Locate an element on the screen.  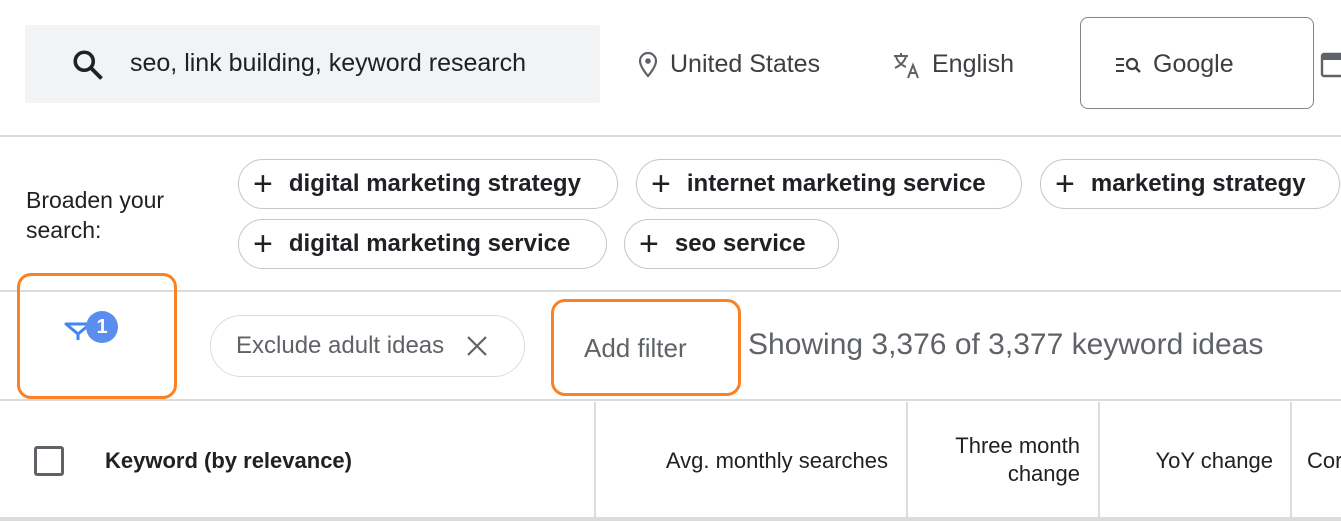
active-filter-chip: Exclude adult ideas is located at coordinates (367, 346).